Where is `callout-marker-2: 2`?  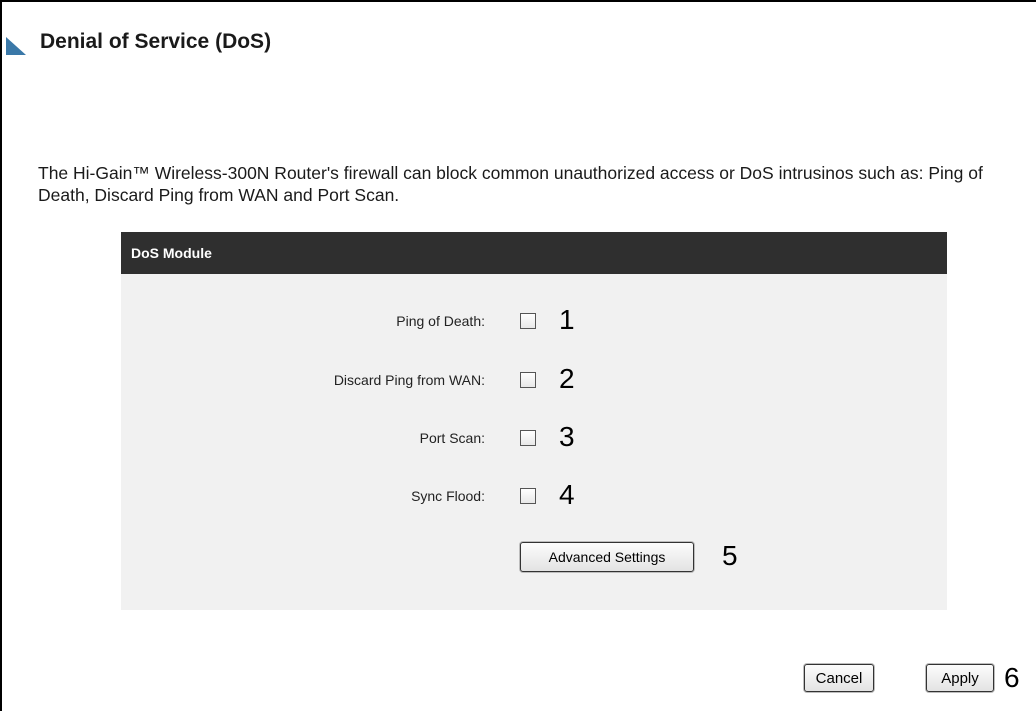
callout-marker-2: 2 is located at coordinates (567, 378).